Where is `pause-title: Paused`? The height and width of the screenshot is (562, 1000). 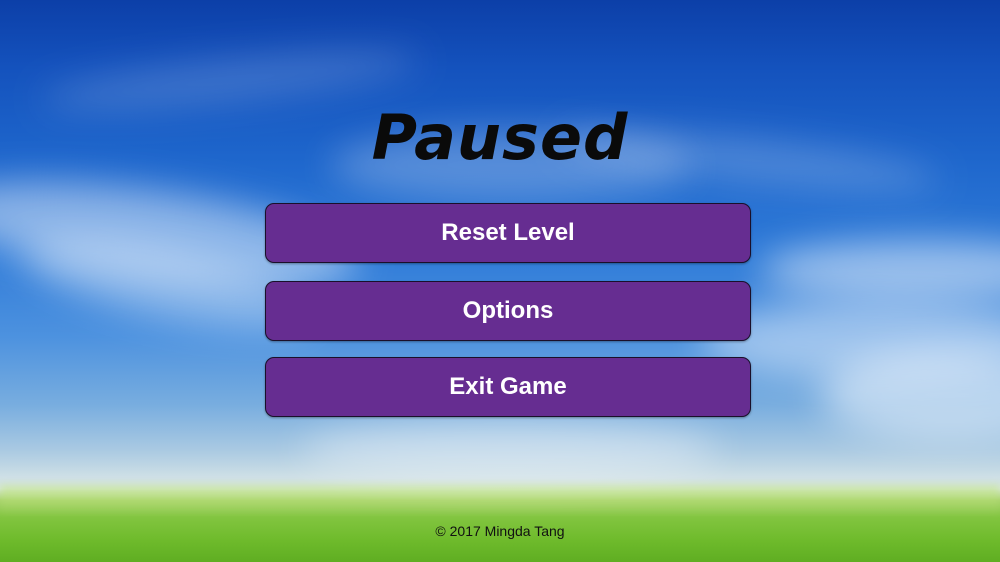
pause-title: Paused is located at coordinates (500, 137).